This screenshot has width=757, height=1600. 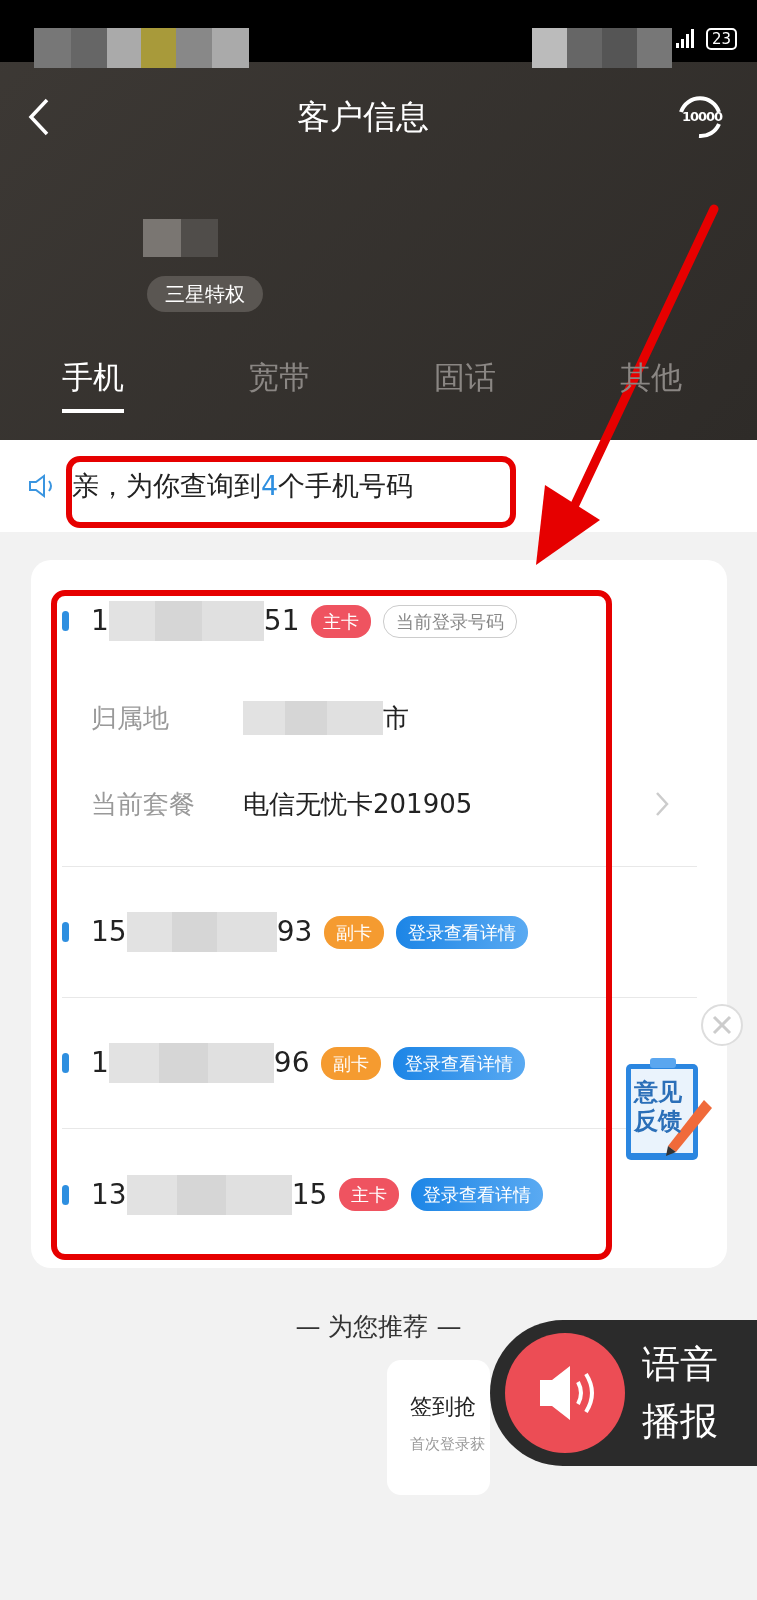 What do you see at coordinates (450, 621) in the screenshot?
I see `current-login-tag: 当前登录号码` at bounding box center [450, 621].